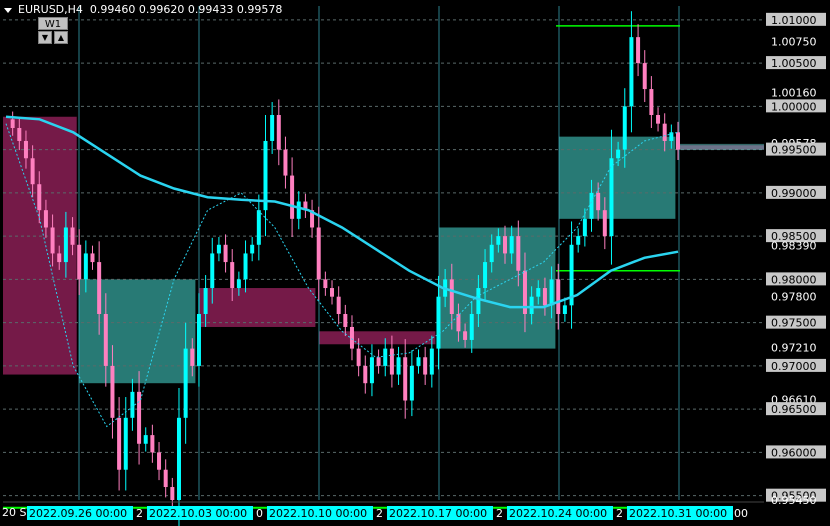 Image resolution: width=830 pixels, height=526 pixels. What do you see at coordinates (558, 513) in the screenshot?
I see `time-axis-label: 2022.10.24 00:00` at bounding box center [558, 513].